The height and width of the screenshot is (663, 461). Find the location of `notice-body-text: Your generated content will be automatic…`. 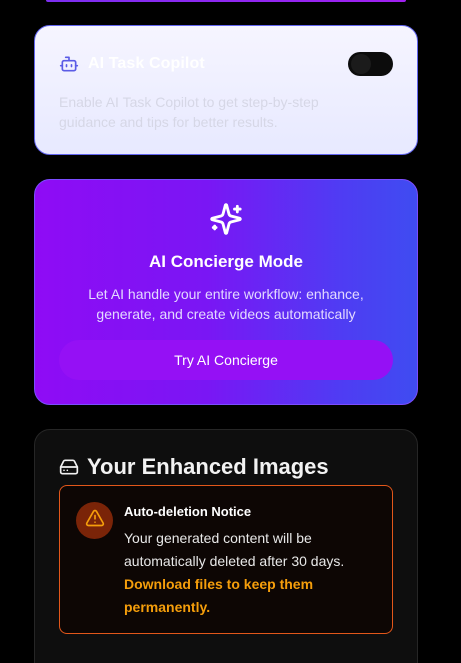

notice-body-text: Your generated content will be automatic… is located at coordinates (234, 549).